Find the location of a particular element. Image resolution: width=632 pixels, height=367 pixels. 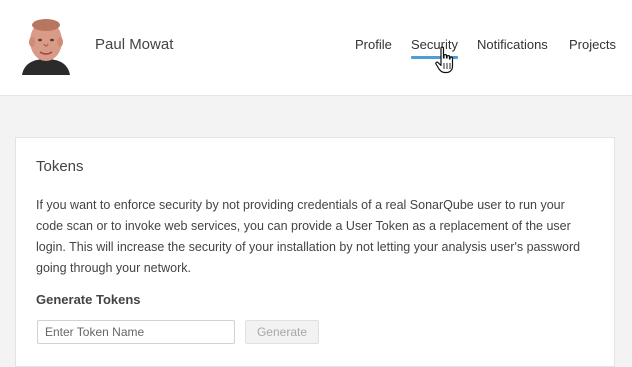

user-name: Paul Mowat is located at coordinates (134, 44).